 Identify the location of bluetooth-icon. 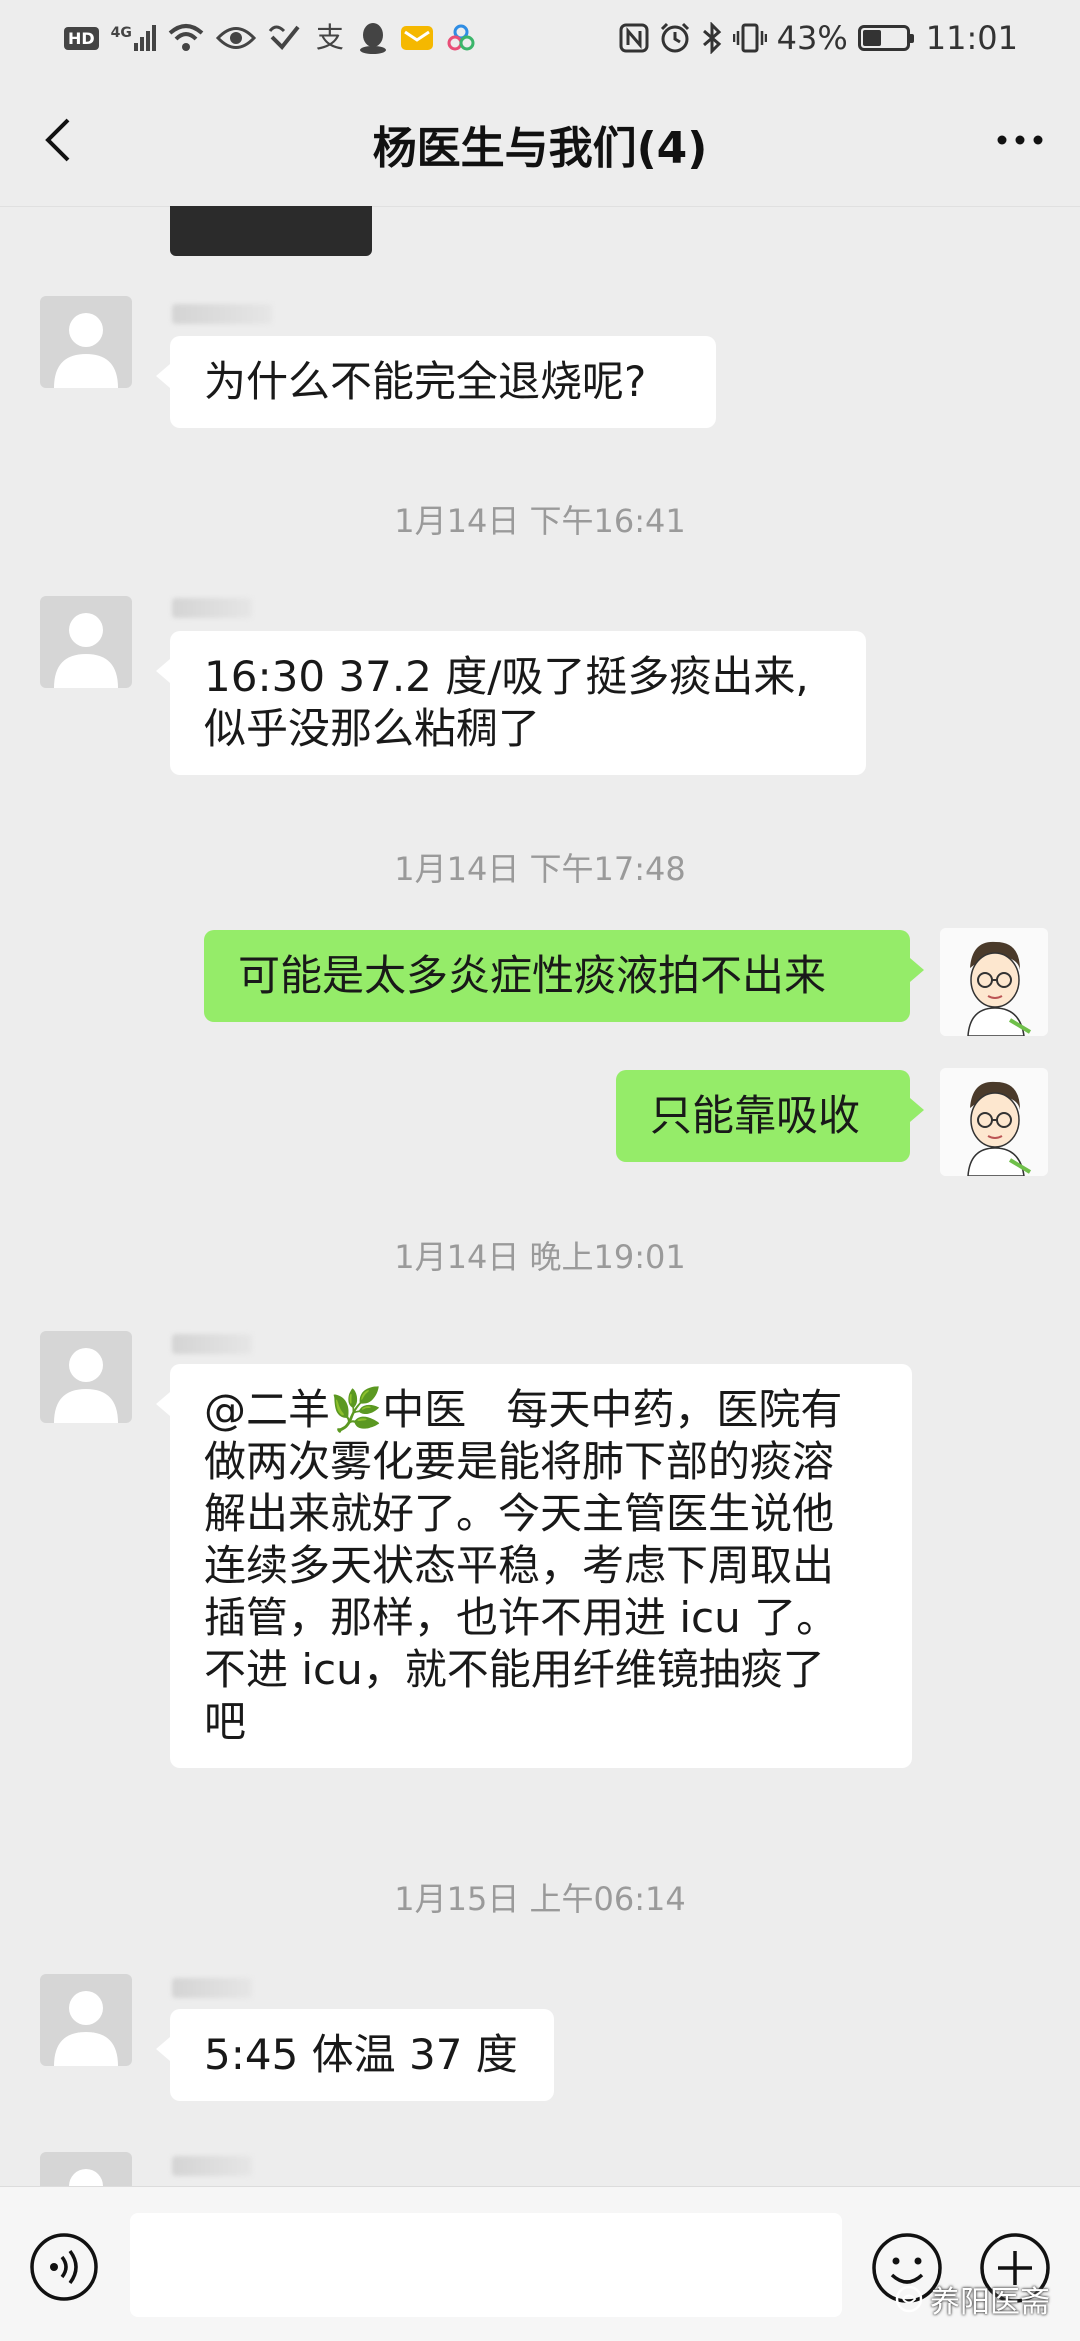
(711, 38).